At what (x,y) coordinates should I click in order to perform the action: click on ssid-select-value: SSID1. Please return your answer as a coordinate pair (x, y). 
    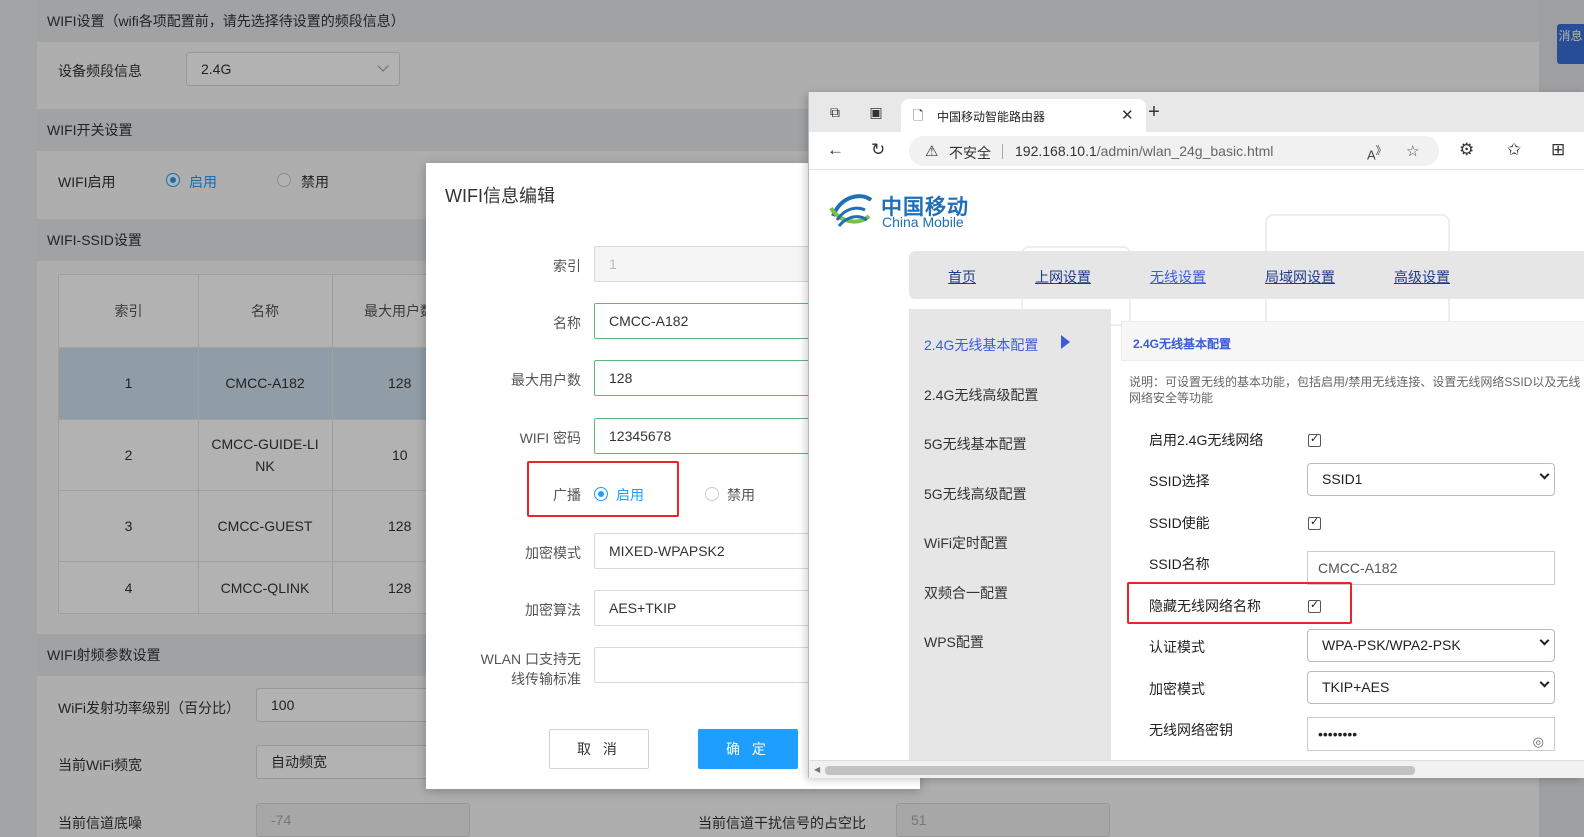
    Looking at the image, I should click on (1342, 479).